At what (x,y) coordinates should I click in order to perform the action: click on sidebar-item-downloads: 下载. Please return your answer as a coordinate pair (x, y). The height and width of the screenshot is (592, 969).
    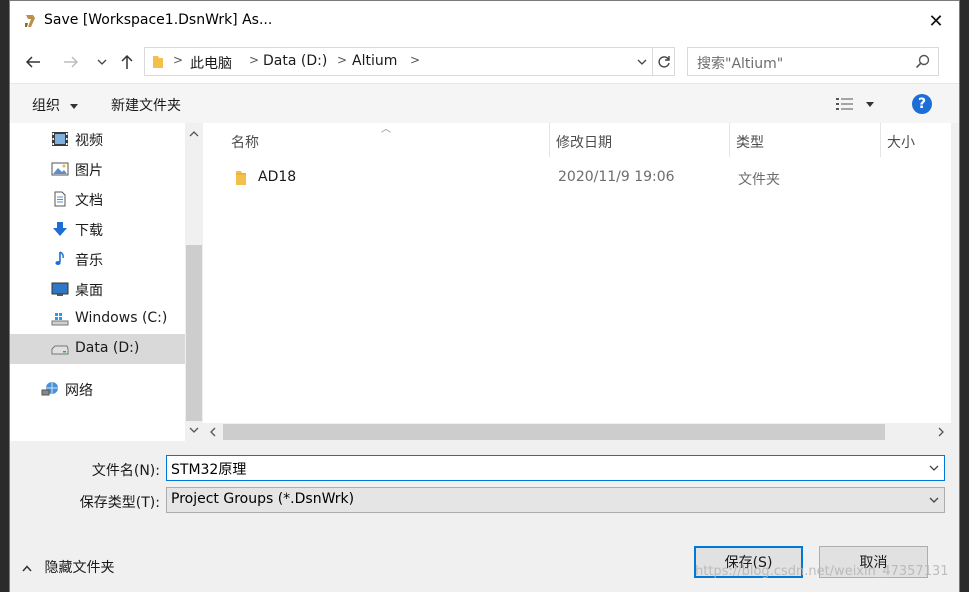
    Looking at the image, I should click on (97, 229).